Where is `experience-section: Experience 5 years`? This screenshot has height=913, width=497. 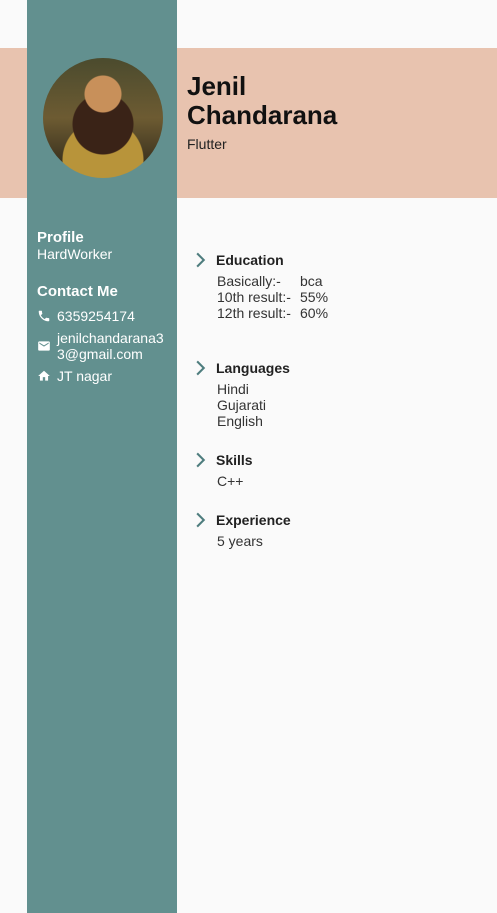
experience-section: Experience 5 years is located at coordinates (240, 529).